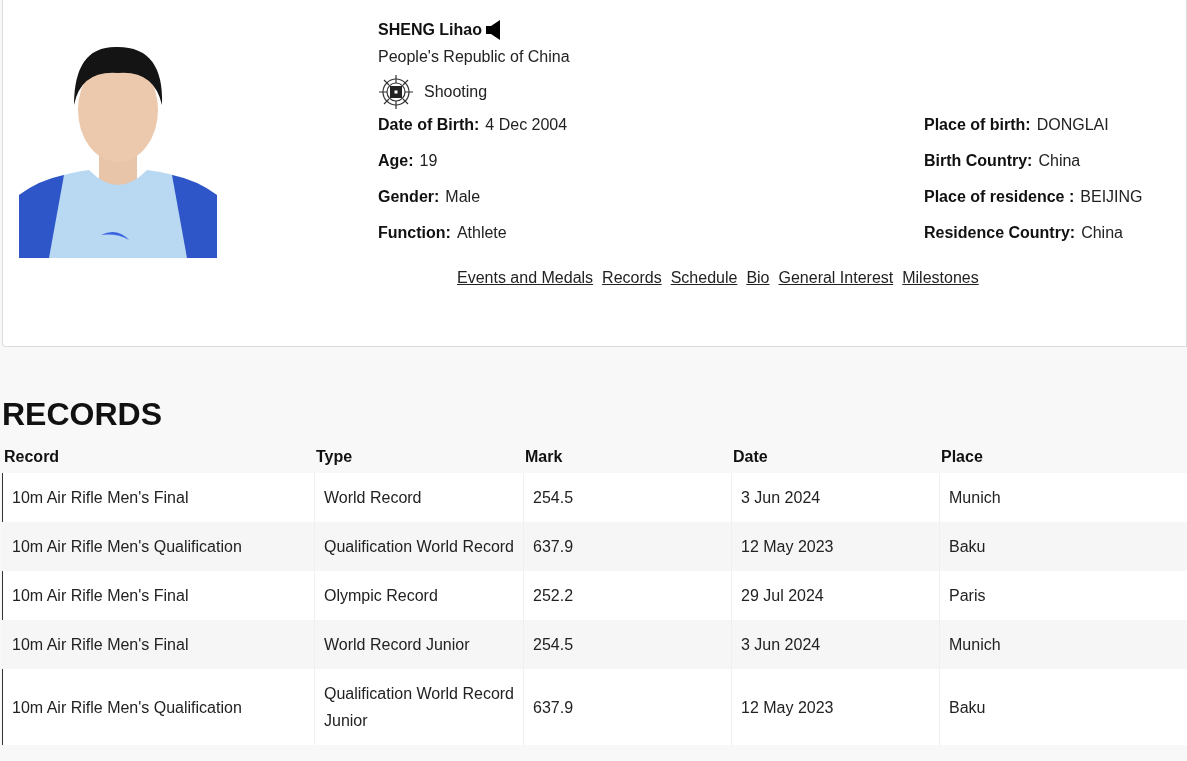  I want to click on fact-value: Male, so click(463, 197).